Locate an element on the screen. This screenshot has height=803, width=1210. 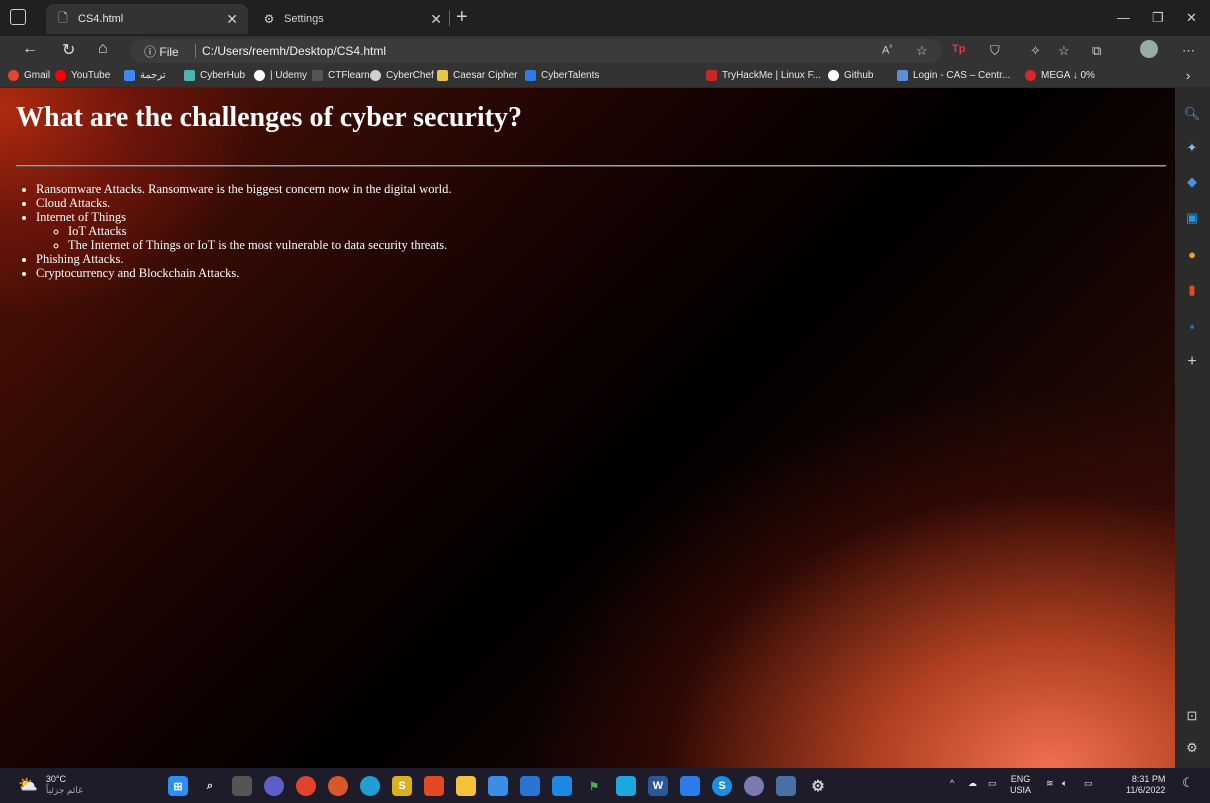
weather-widget: ⛅ 30°C غائم جزئياً is located at coordinates (50, 785).